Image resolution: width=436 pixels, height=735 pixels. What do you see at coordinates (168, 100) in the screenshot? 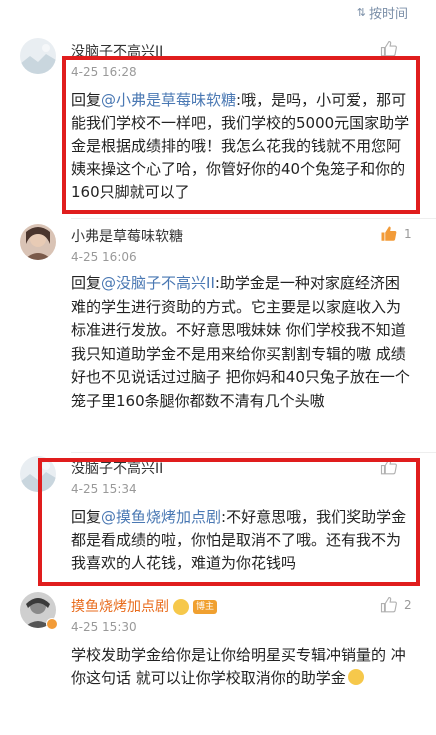
I see `mention-link: @小弗是草莓味软糖` at bounding box center [168, 100].